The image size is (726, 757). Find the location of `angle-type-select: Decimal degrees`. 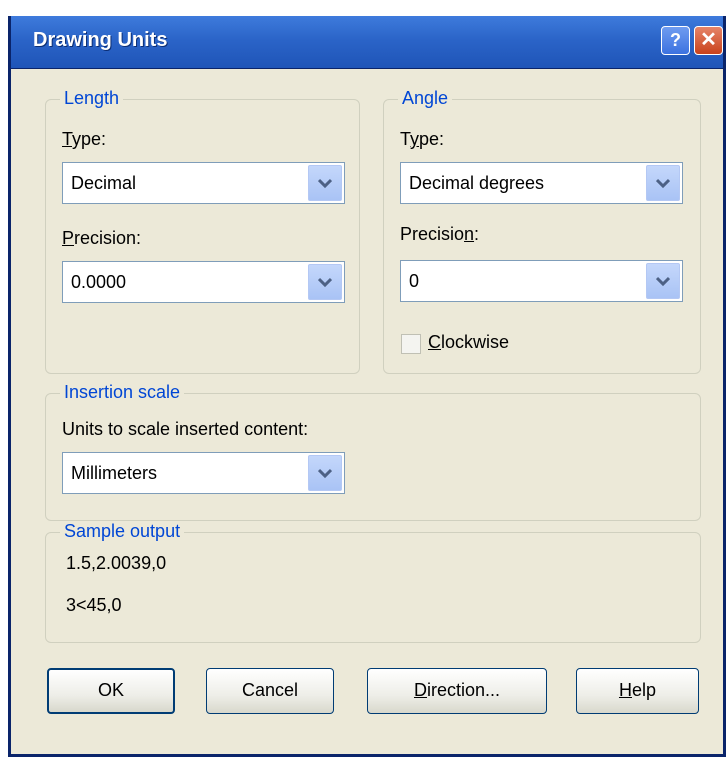

angle-type-select: Decimal degrees is located at coordinates (541, 183).